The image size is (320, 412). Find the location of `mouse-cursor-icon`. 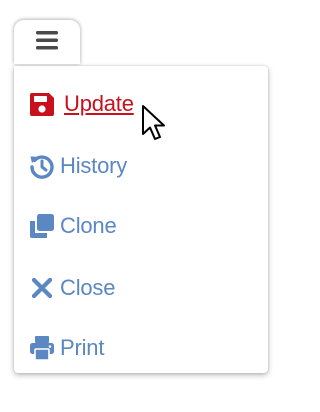

mouse-cursor-icon is located at coordinates (155, 124).